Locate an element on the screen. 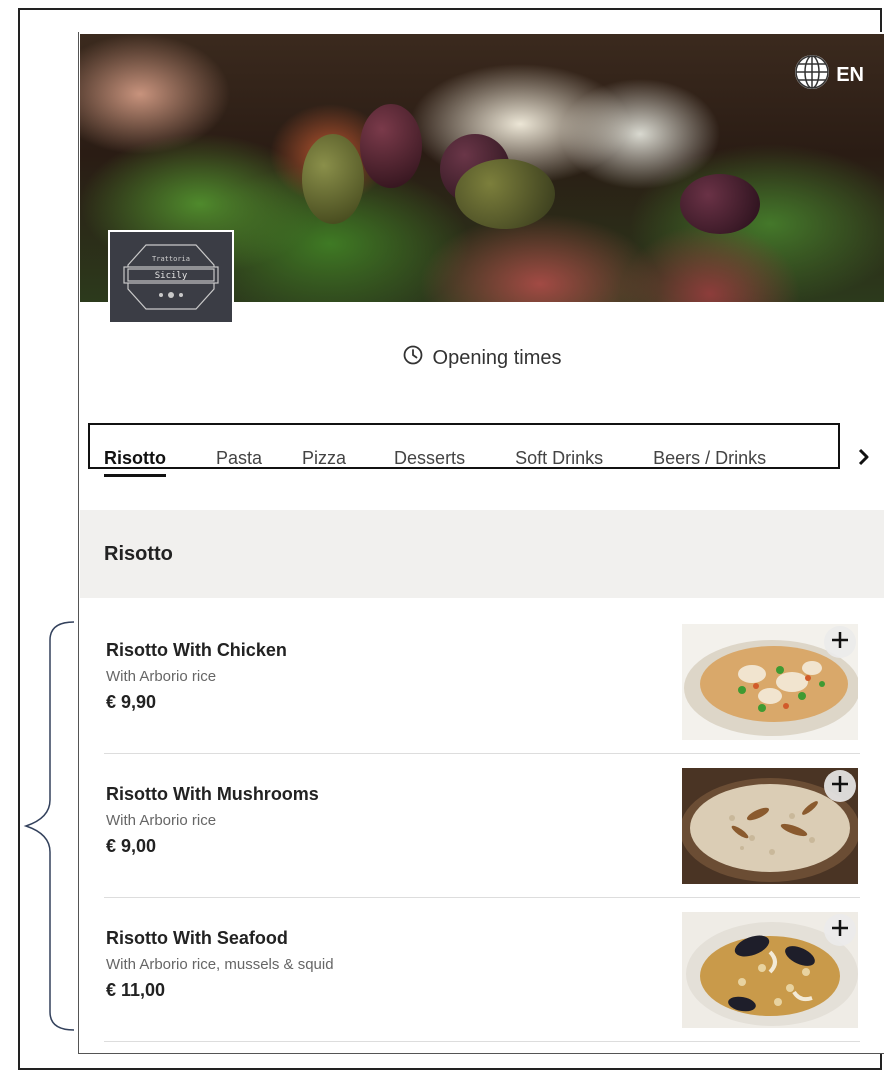  restaurant-logo: Trattoria Sicily is located at coordinates (171, 277).